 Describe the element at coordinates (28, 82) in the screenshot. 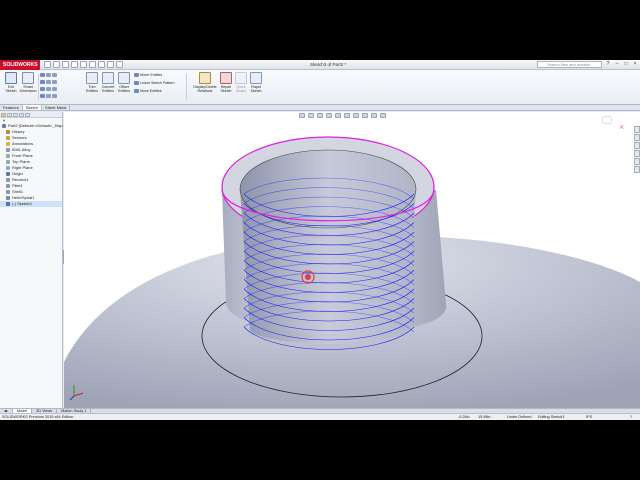

I see `smart-dimension-button: Smart Dimension` at that location.